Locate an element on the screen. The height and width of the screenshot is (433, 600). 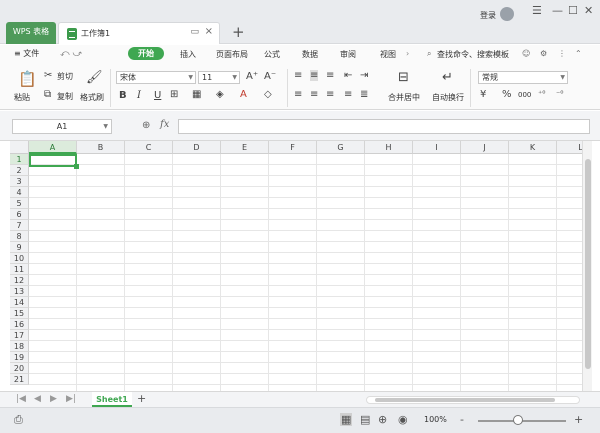
indent-increase-icon: ⇥ is located at coordinates (364, 75).